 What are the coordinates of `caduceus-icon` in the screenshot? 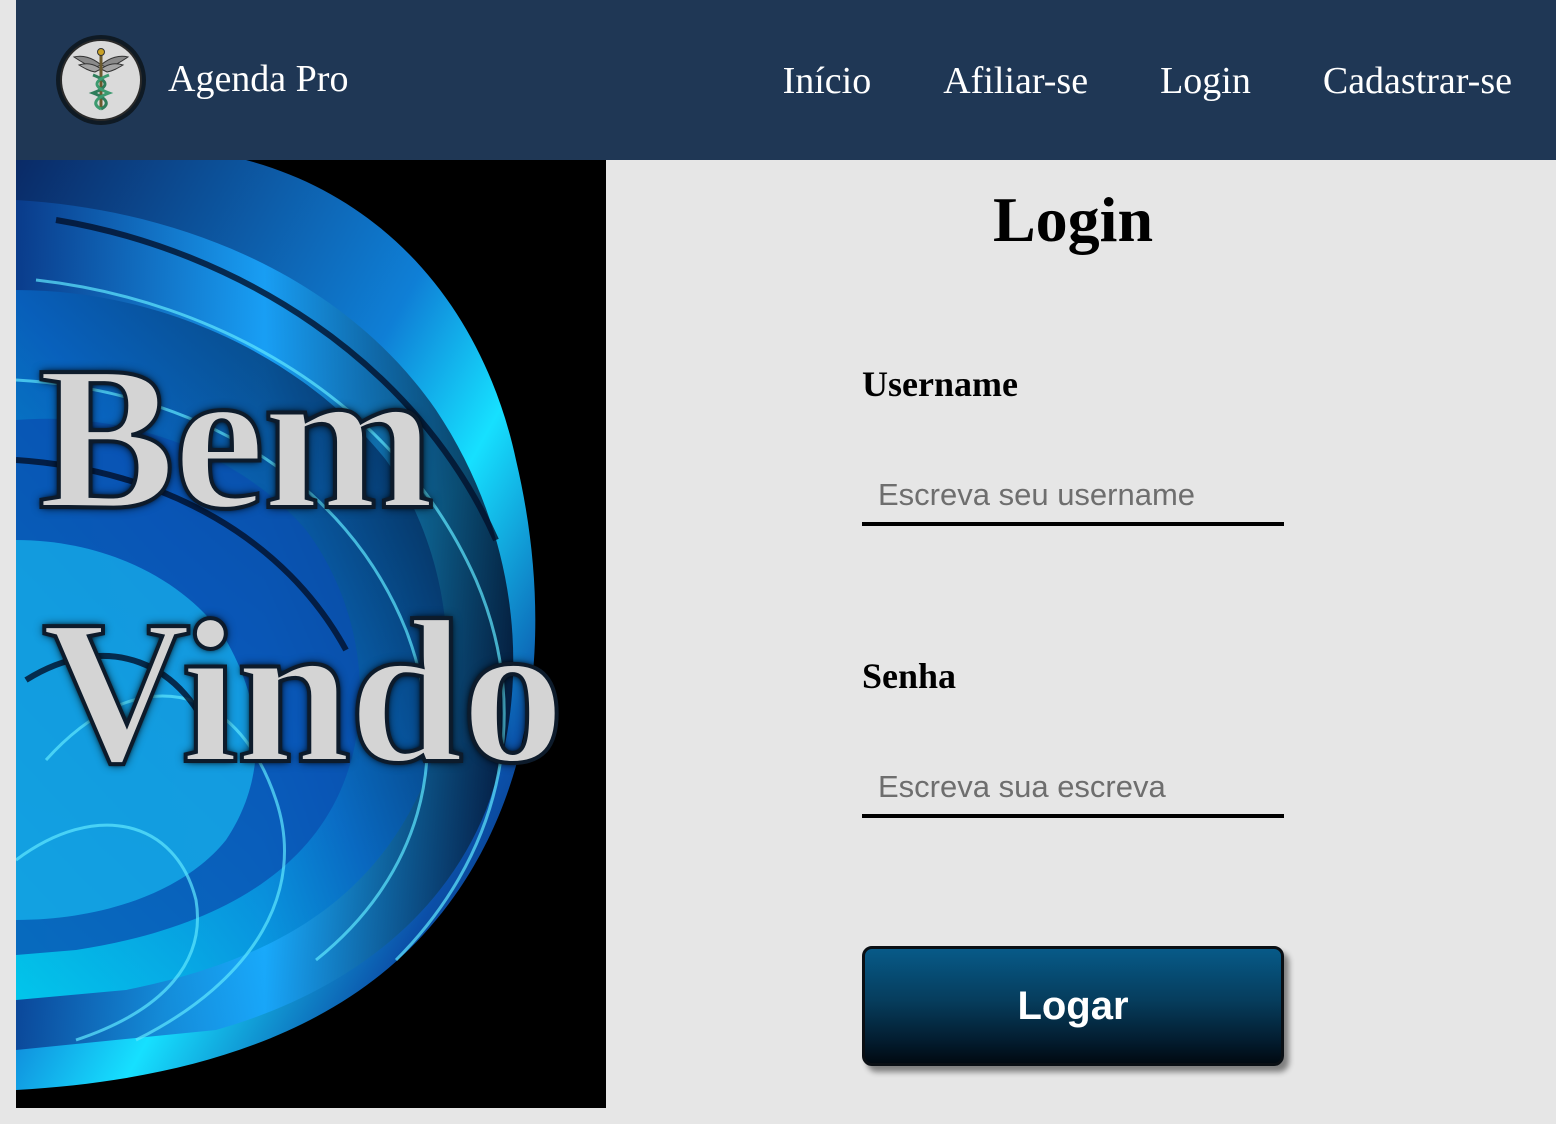 It's located at (101, 80).